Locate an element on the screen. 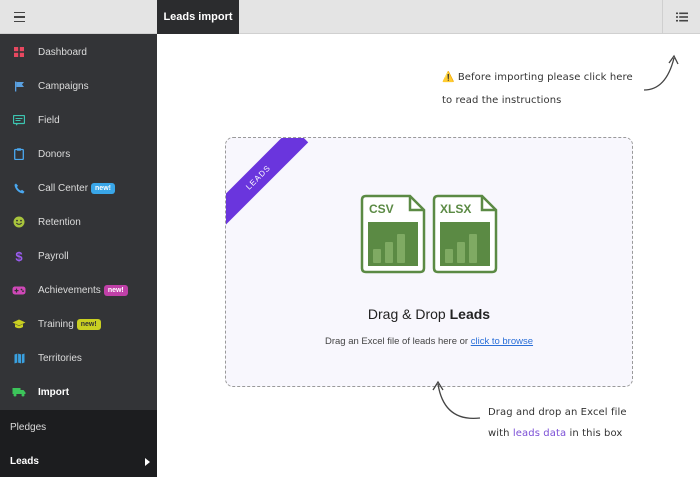  sidebar-item-dashboard: Dashboard is located at coordinates (78, 52).